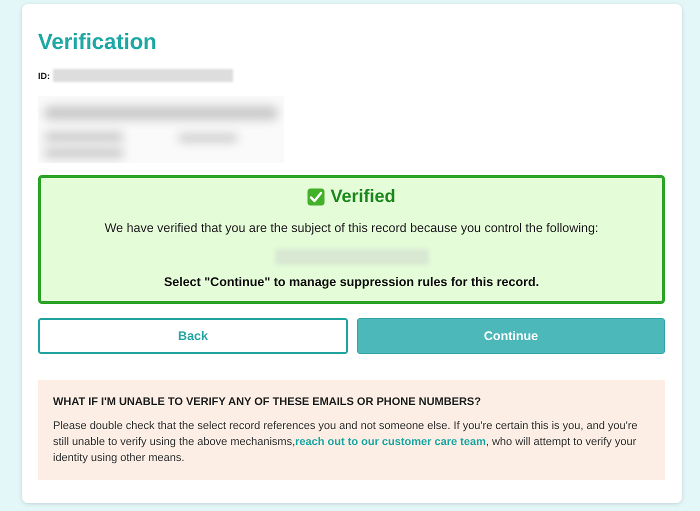 This screenshot has width=700, height=511. Describe the element at coordinates (193, 336) in the screenshot. I see `back-button: Back` at that location.